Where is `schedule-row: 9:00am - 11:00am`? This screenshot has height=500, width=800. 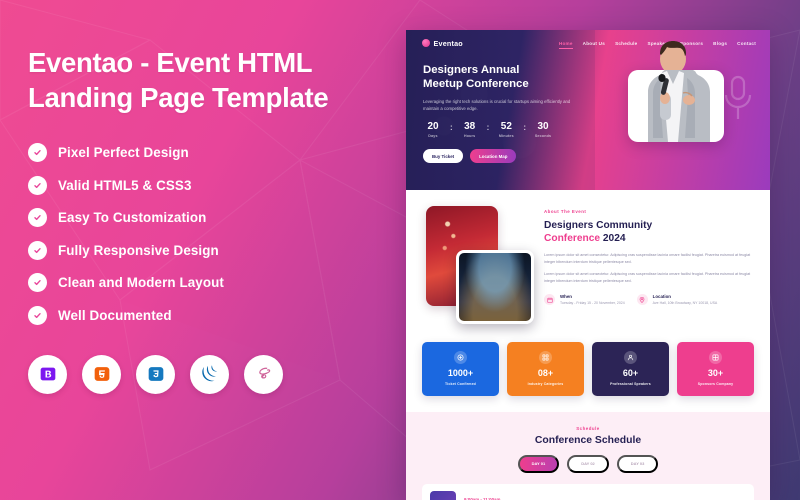
schedule-row: 9:00am - 11:00am is located at coordinates (588, 491).